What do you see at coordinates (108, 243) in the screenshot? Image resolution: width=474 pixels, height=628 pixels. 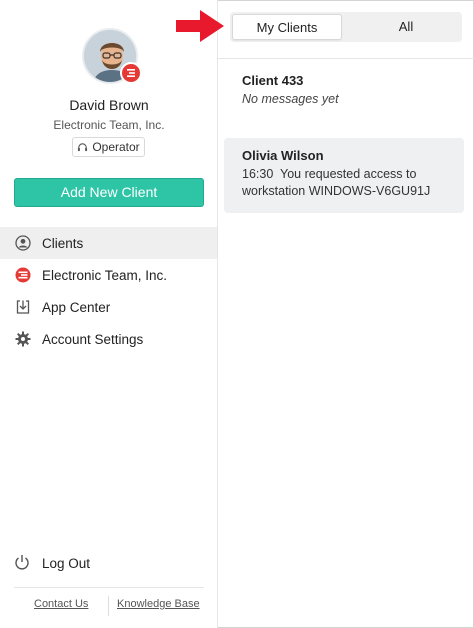 I see `sidebar-item-clients: Clients` at bounding box center [108, 243].